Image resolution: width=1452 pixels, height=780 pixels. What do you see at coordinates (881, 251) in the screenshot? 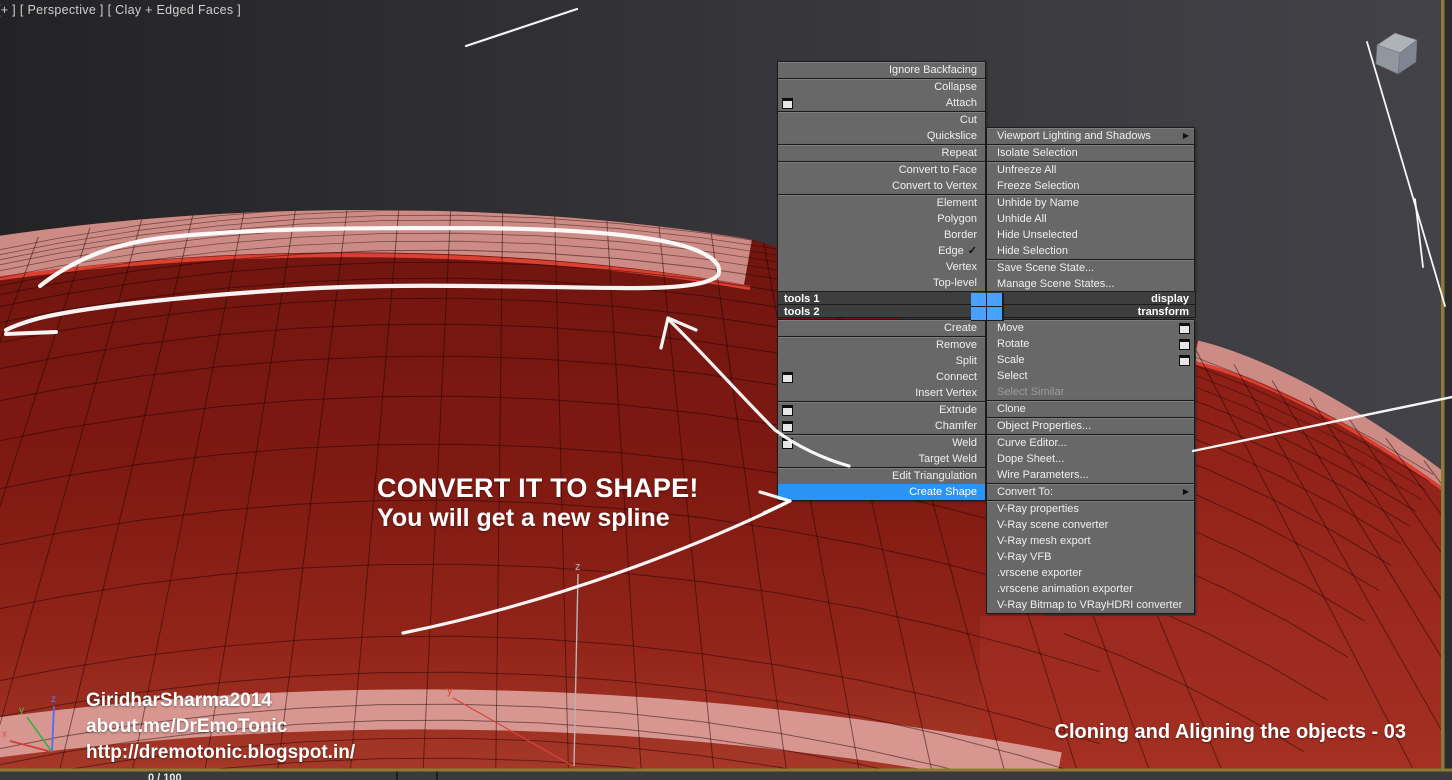
I see `menu-item-edge: Edge ✓` at bounding box center [881, 251].